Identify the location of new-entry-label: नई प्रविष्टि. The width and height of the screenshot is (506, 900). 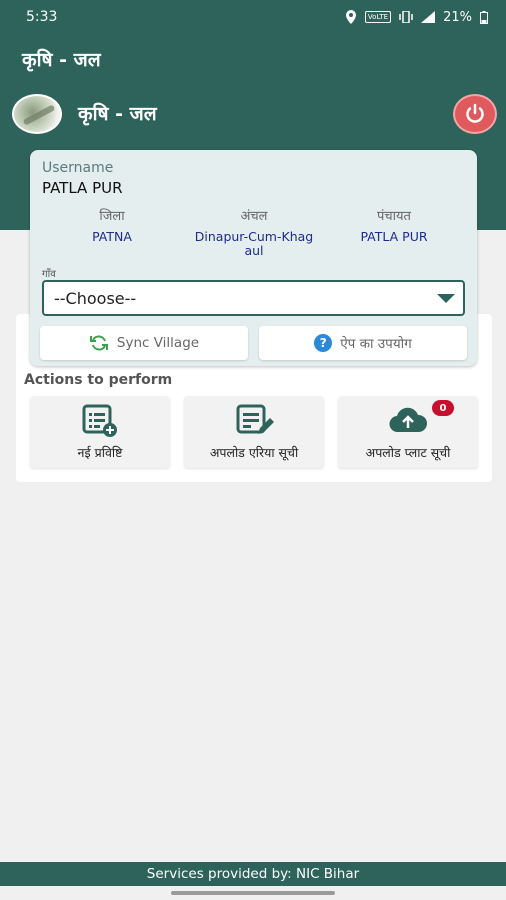
(100, 452).